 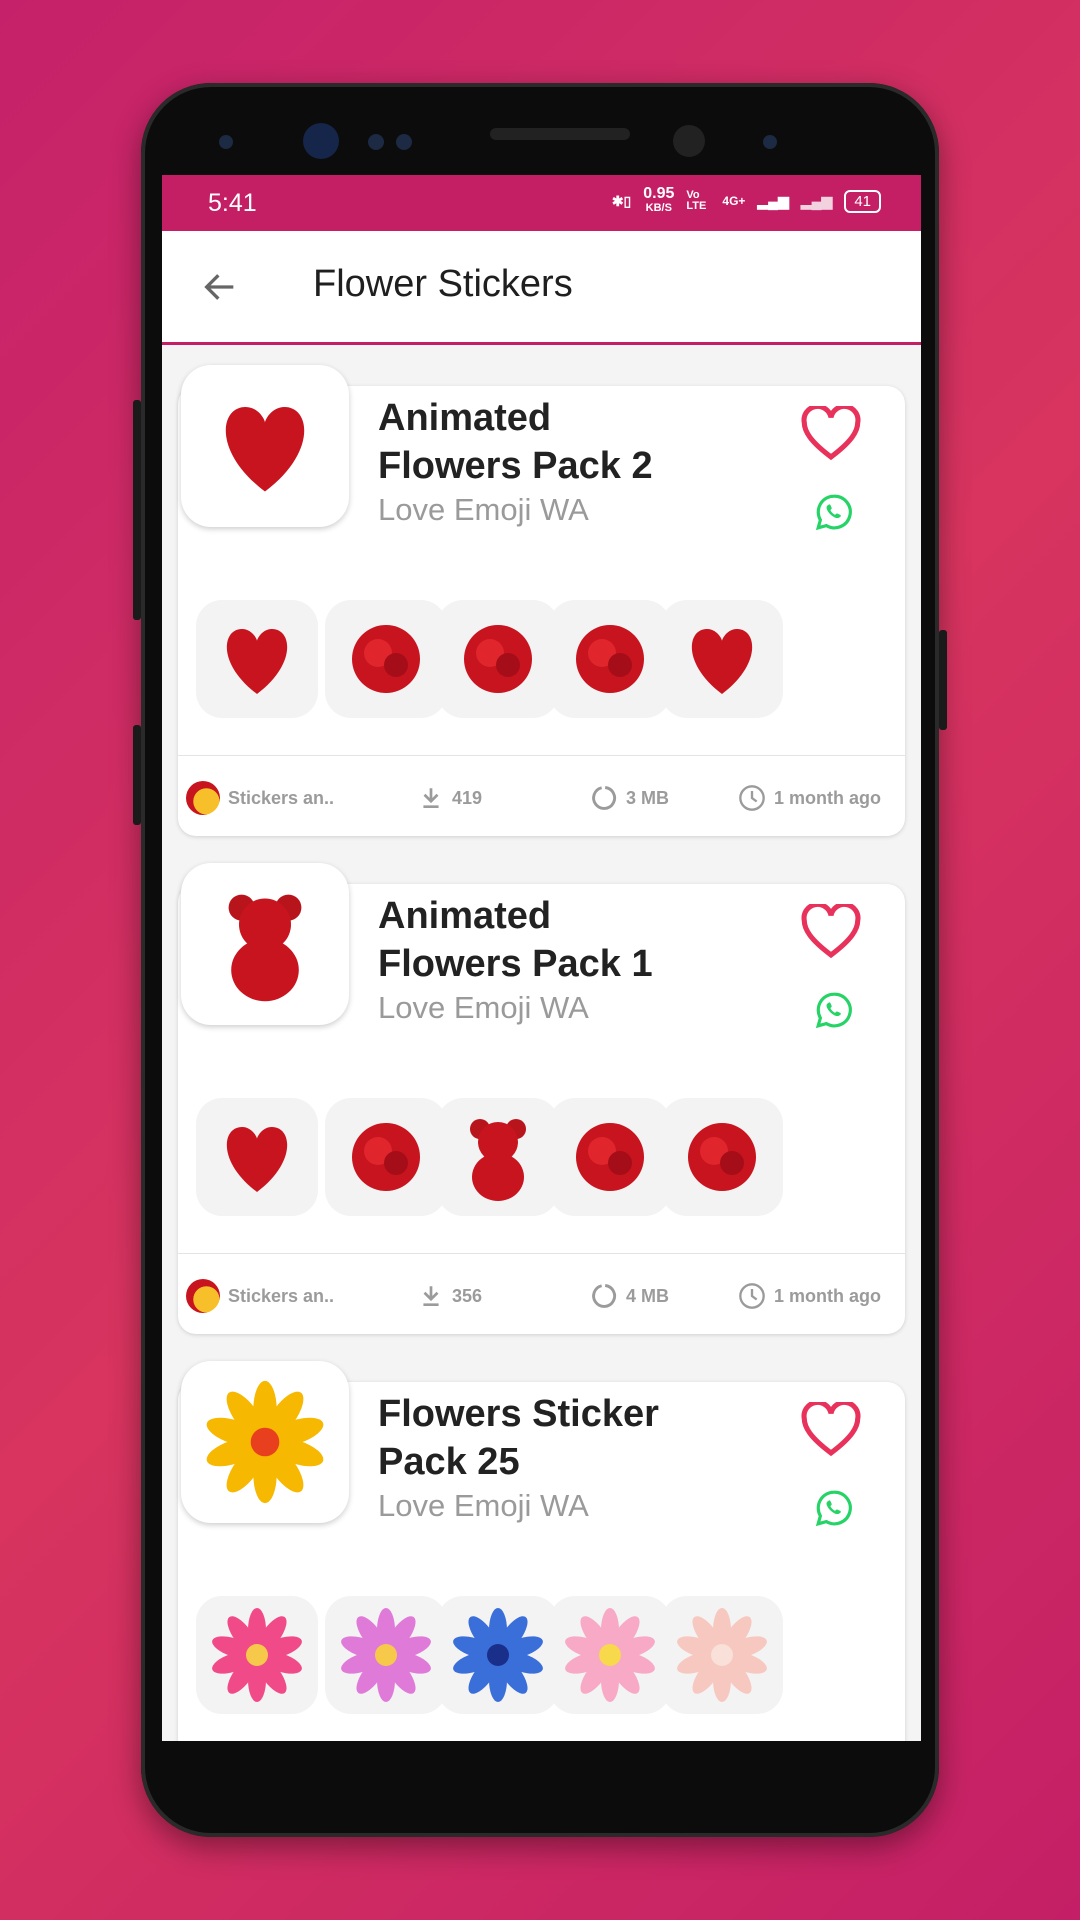 What do you see at coordinates (515, 442) in the screenshot?
I see `pack-title: Animated Flowers Pack 2` at bounding box center [515, 442].